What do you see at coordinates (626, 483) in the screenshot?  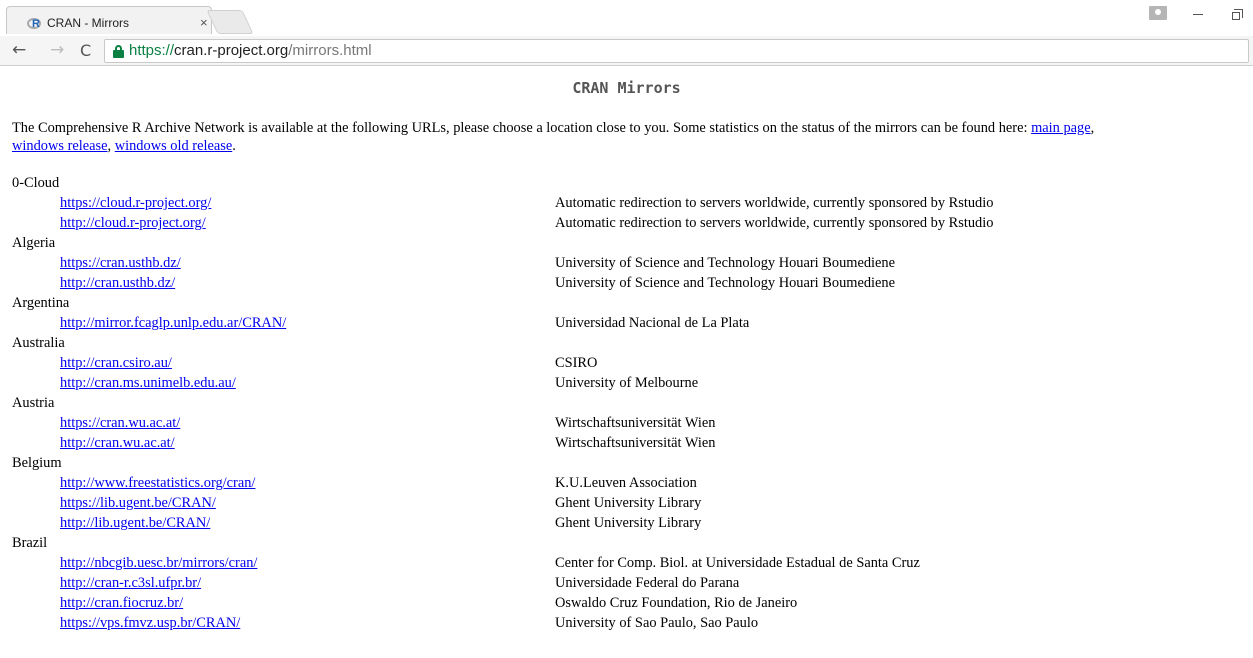 I see `mirror-description: K.U.Leuven Association` at bounding box center [626, 483].